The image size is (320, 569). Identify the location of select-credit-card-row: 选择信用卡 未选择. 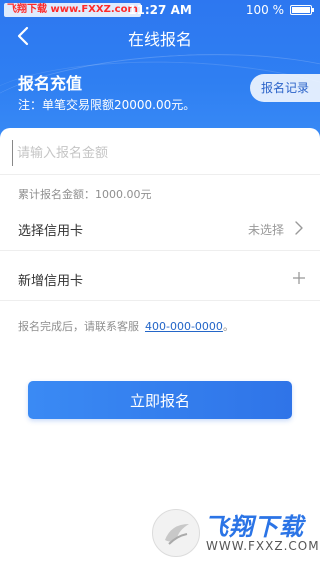
(160, 229).